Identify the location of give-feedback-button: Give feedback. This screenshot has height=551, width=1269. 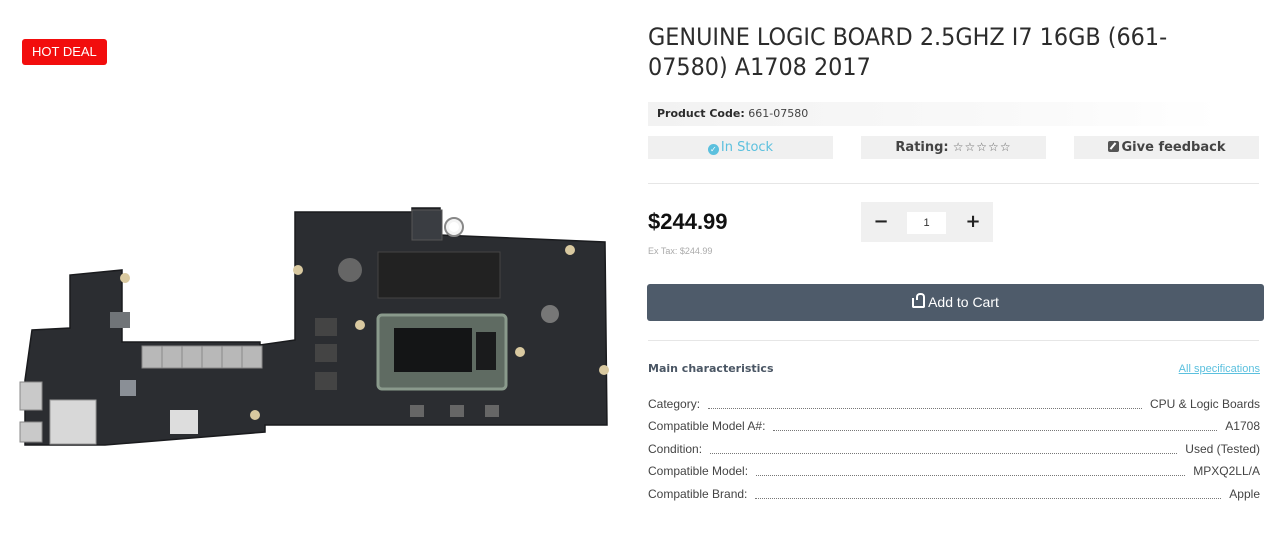
(1166, 147).